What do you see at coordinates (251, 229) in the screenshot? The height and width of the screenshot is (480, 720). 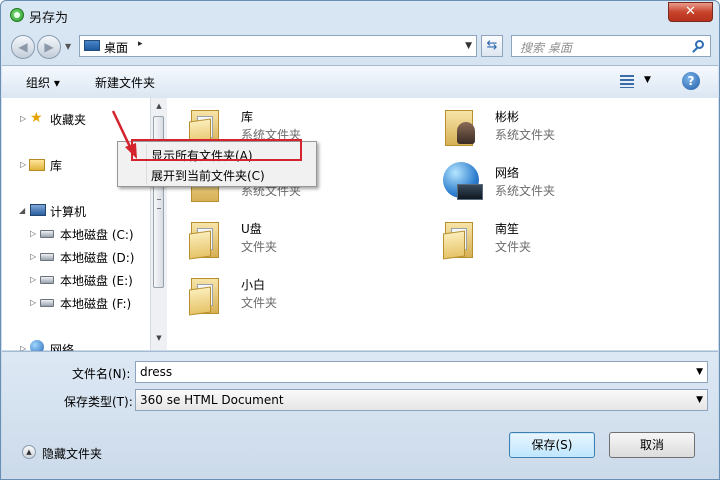 I see `item-name: U盘` at bounding box center [251, 229].